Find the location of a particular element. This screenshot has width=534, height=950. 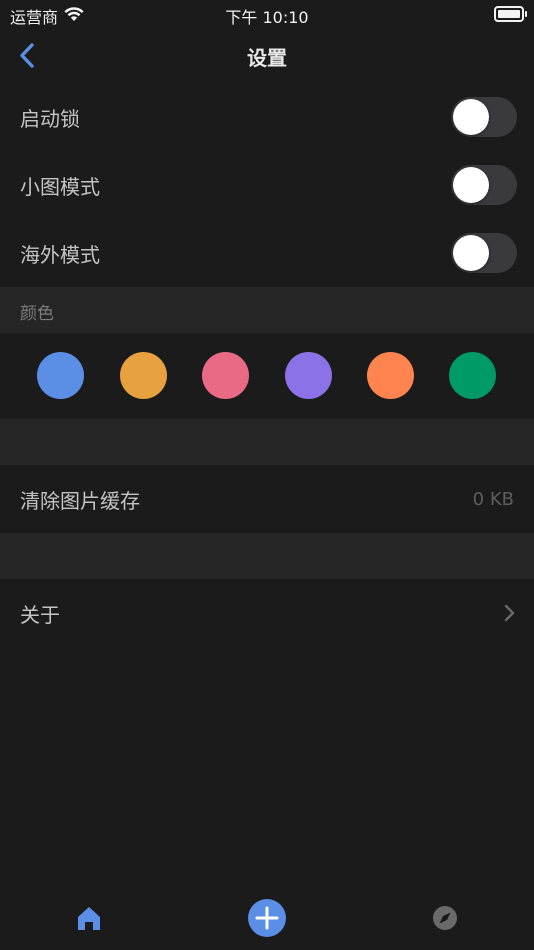

color-swatch-blue is located at coordinates (60, 375).